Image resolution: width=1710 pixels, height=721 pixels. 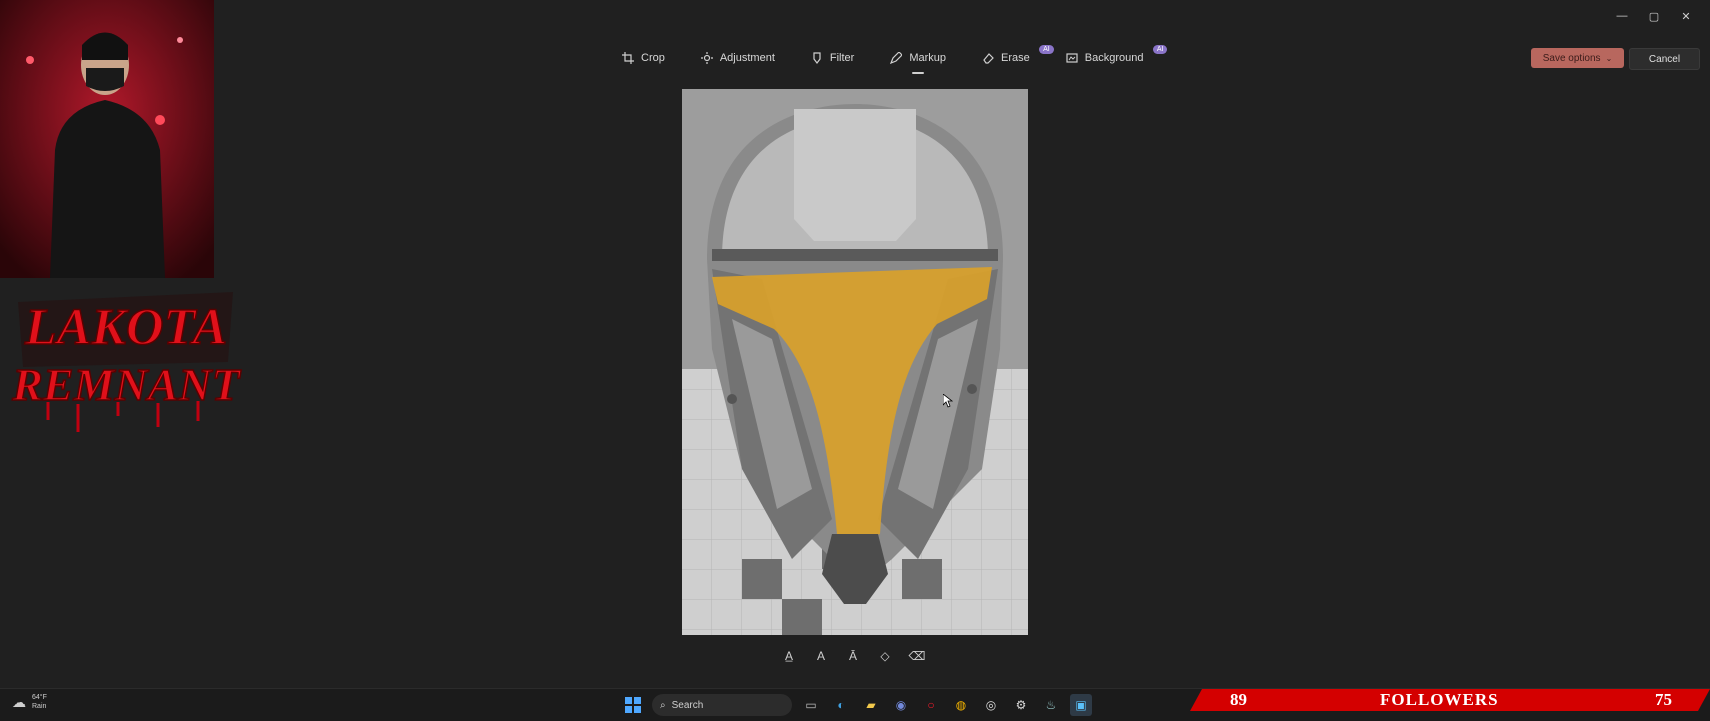 I want to click on tool-crop-label: Crop, so click(x=653, y=58).